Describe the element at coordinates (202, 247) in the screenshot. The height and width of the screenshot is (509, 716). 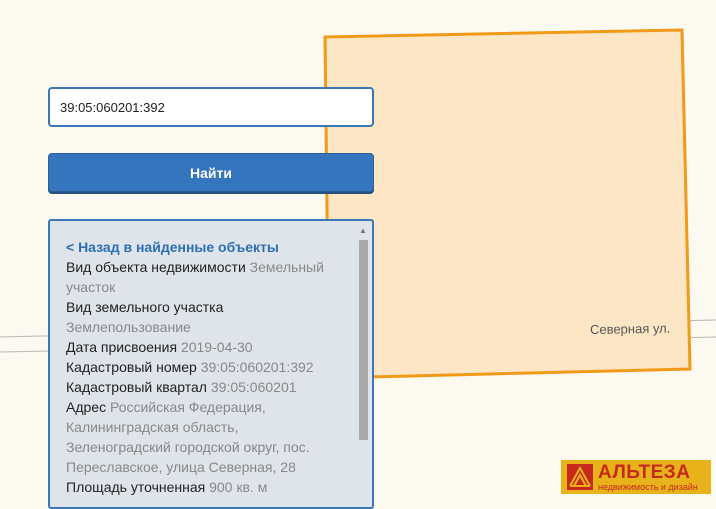
I see `back-to-results-link: < Назад в найденные объекты` at that location.